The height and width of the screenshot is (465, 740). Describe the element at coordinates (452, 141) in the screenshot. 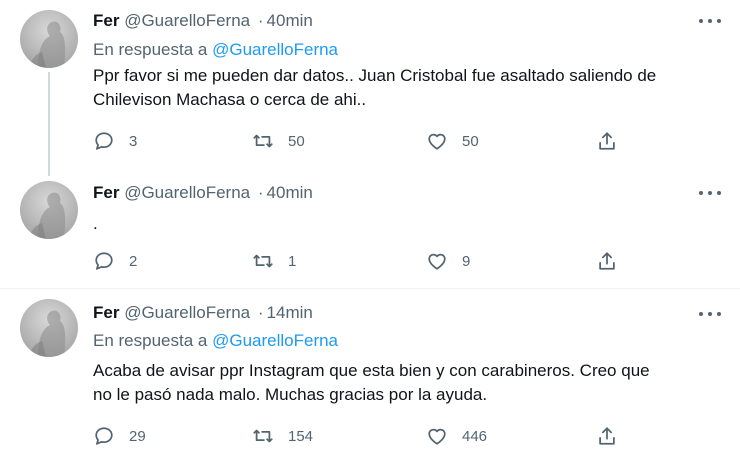

I see `like-button: 50` at that location.